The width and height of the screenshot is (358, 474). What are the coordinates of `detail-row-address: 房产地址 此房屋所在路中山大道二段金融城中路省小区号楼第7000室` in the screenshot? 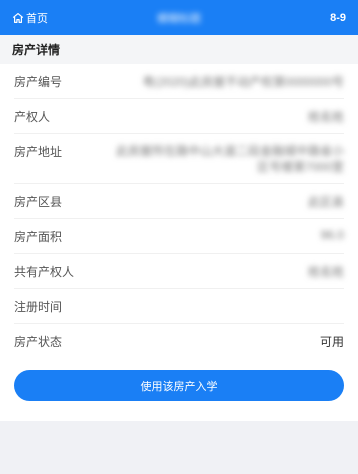 It's located at (179, 159).